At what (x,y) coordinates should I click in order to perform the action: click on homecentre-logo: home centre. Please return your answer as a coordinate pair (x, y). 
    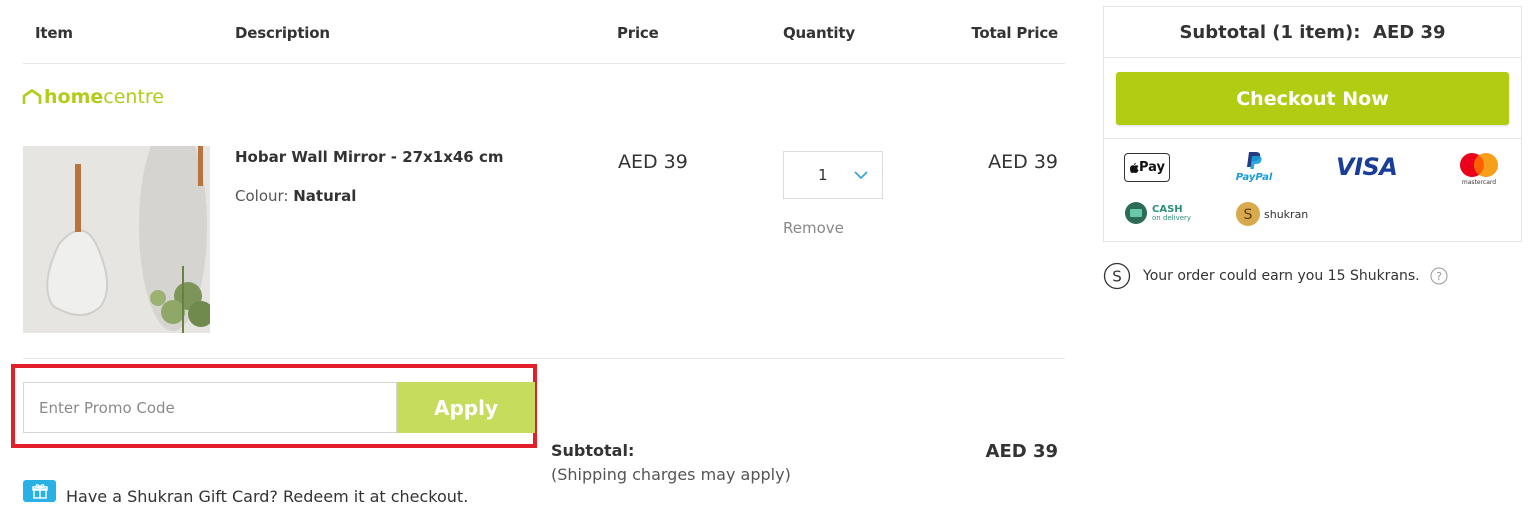
    Looking at the image, I should click on (93, 97).